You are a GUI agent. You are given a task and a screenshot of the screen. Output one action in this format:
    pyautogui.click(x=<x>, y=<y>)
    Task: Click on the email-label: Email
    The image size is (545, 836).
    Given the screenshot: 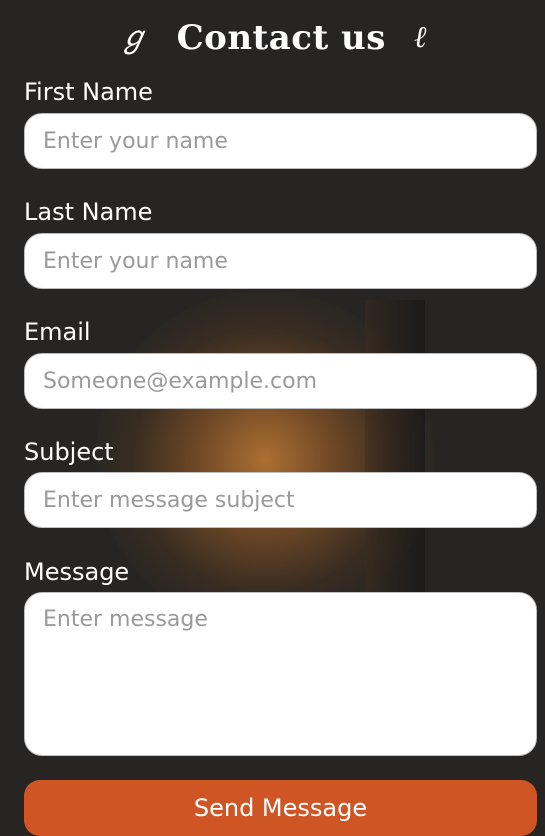 What is the action you would take?
    pyautogui.click(x=57, y=332)
    